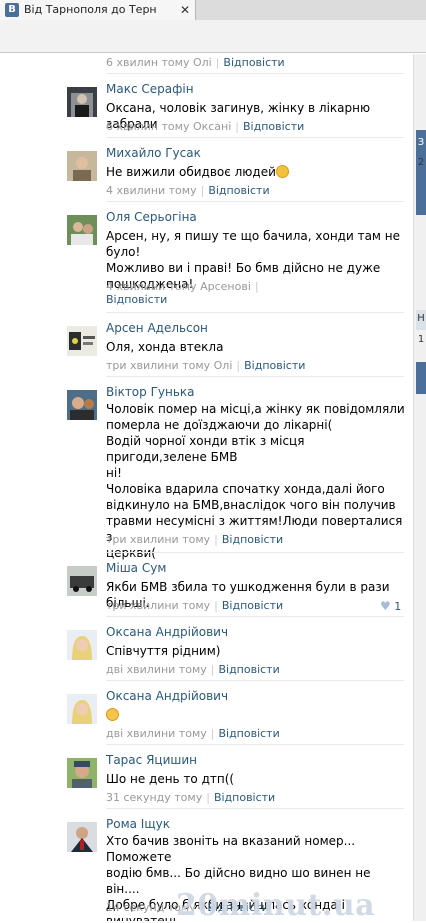 Image resolution: width=426 pixels, height=923 pixels. I want to click on comment-author: Рома Іщук, so click(138, 824).